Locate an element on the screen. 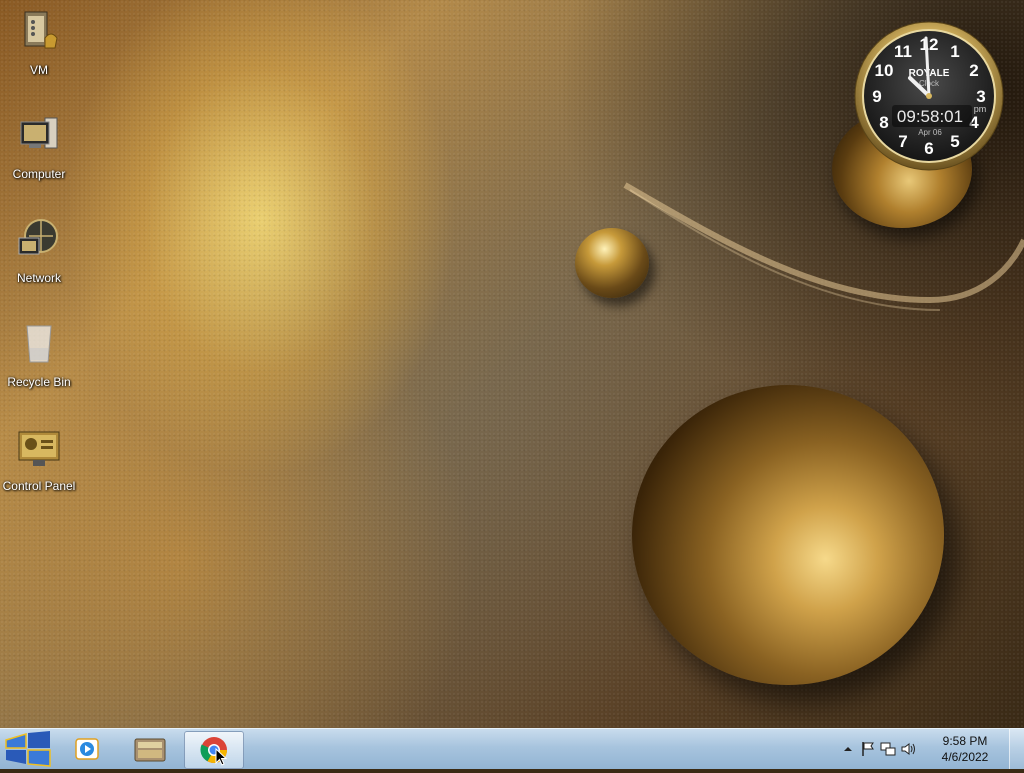 The width and height of the screenshot is (1024, 773). clock-numeral: 8 is located at coordinates (883, 122).